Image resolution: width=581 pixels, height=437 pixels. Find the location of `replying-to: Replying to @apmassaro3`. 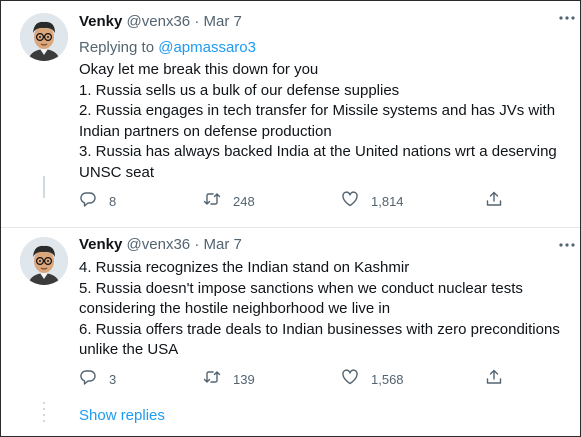

replying-to: Replying to @apmassaro3 is located at coordinates (322, 47).